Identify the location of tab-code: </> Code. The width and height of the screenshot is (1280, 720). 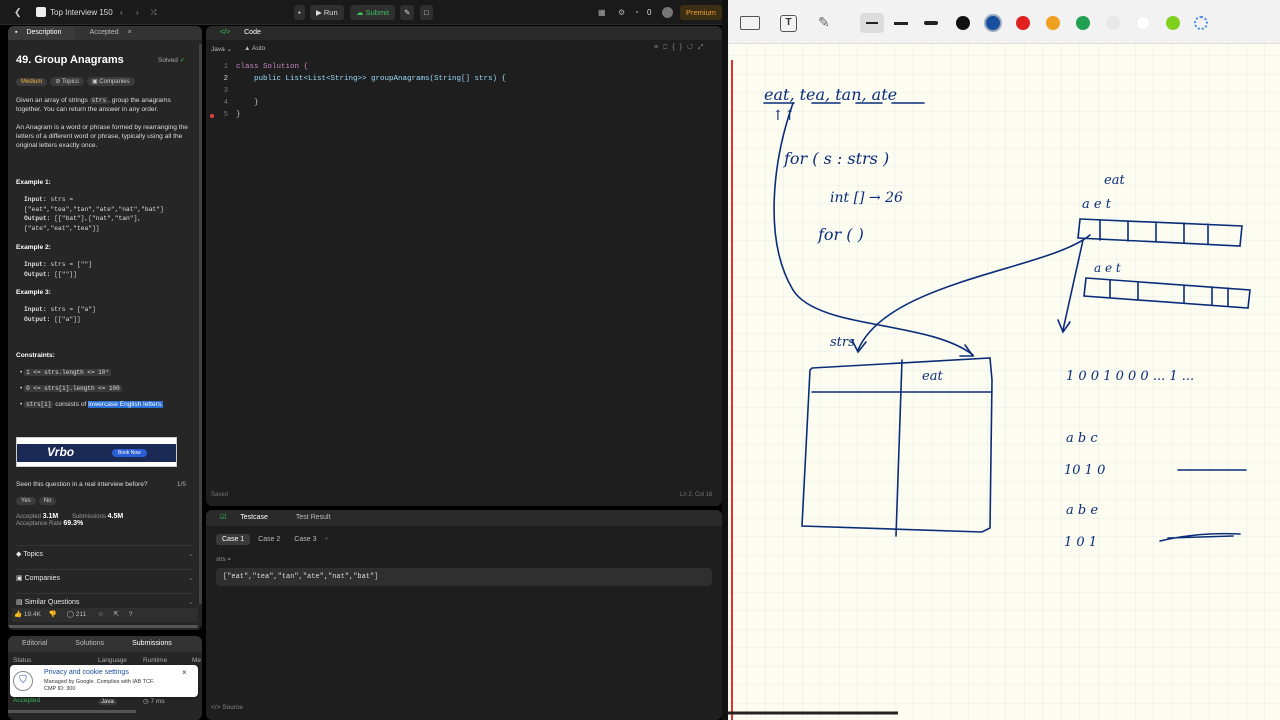
(240, 33).